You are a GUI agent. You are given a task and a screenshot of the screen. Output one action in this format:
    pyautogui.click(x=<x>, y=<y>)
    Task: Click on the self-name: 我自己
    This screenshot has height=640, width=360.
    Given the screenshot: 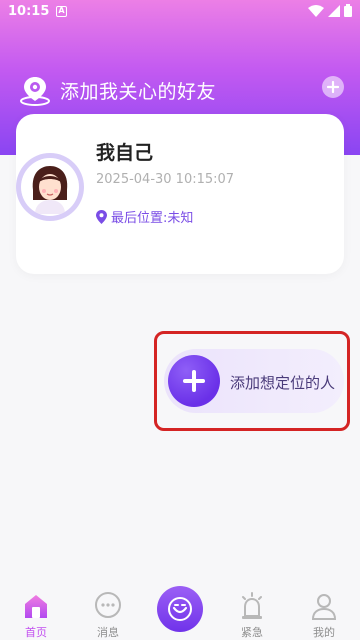 What is the action you would take?
    pyautogui.click(x=125, y=153)
    